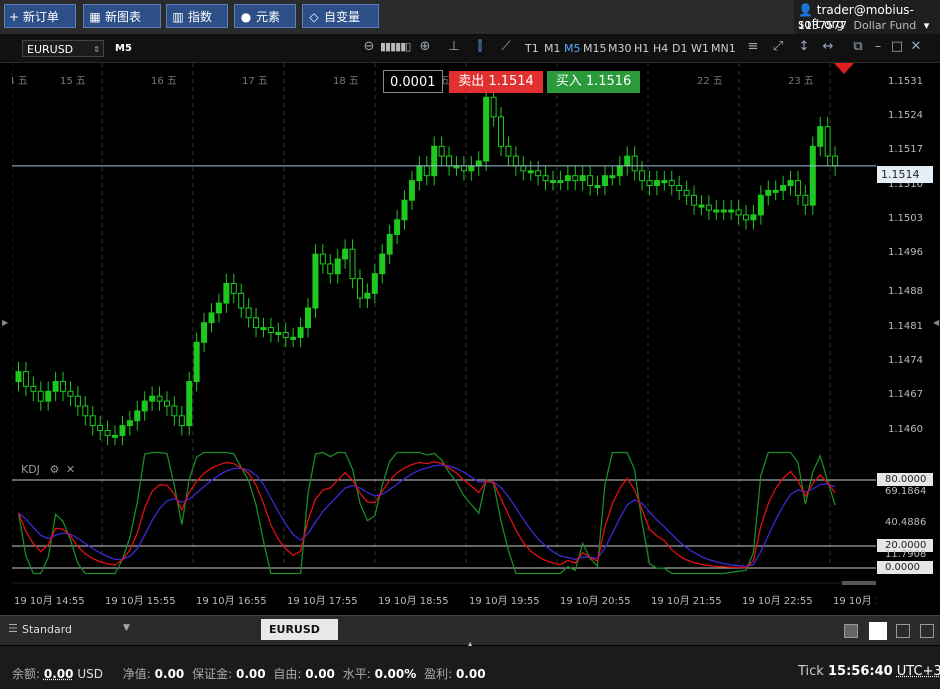 Image resolution: width=940 pixels, height=689 pixels. I want to click on buy-label: 买入 1.1516, so click(593, 81).